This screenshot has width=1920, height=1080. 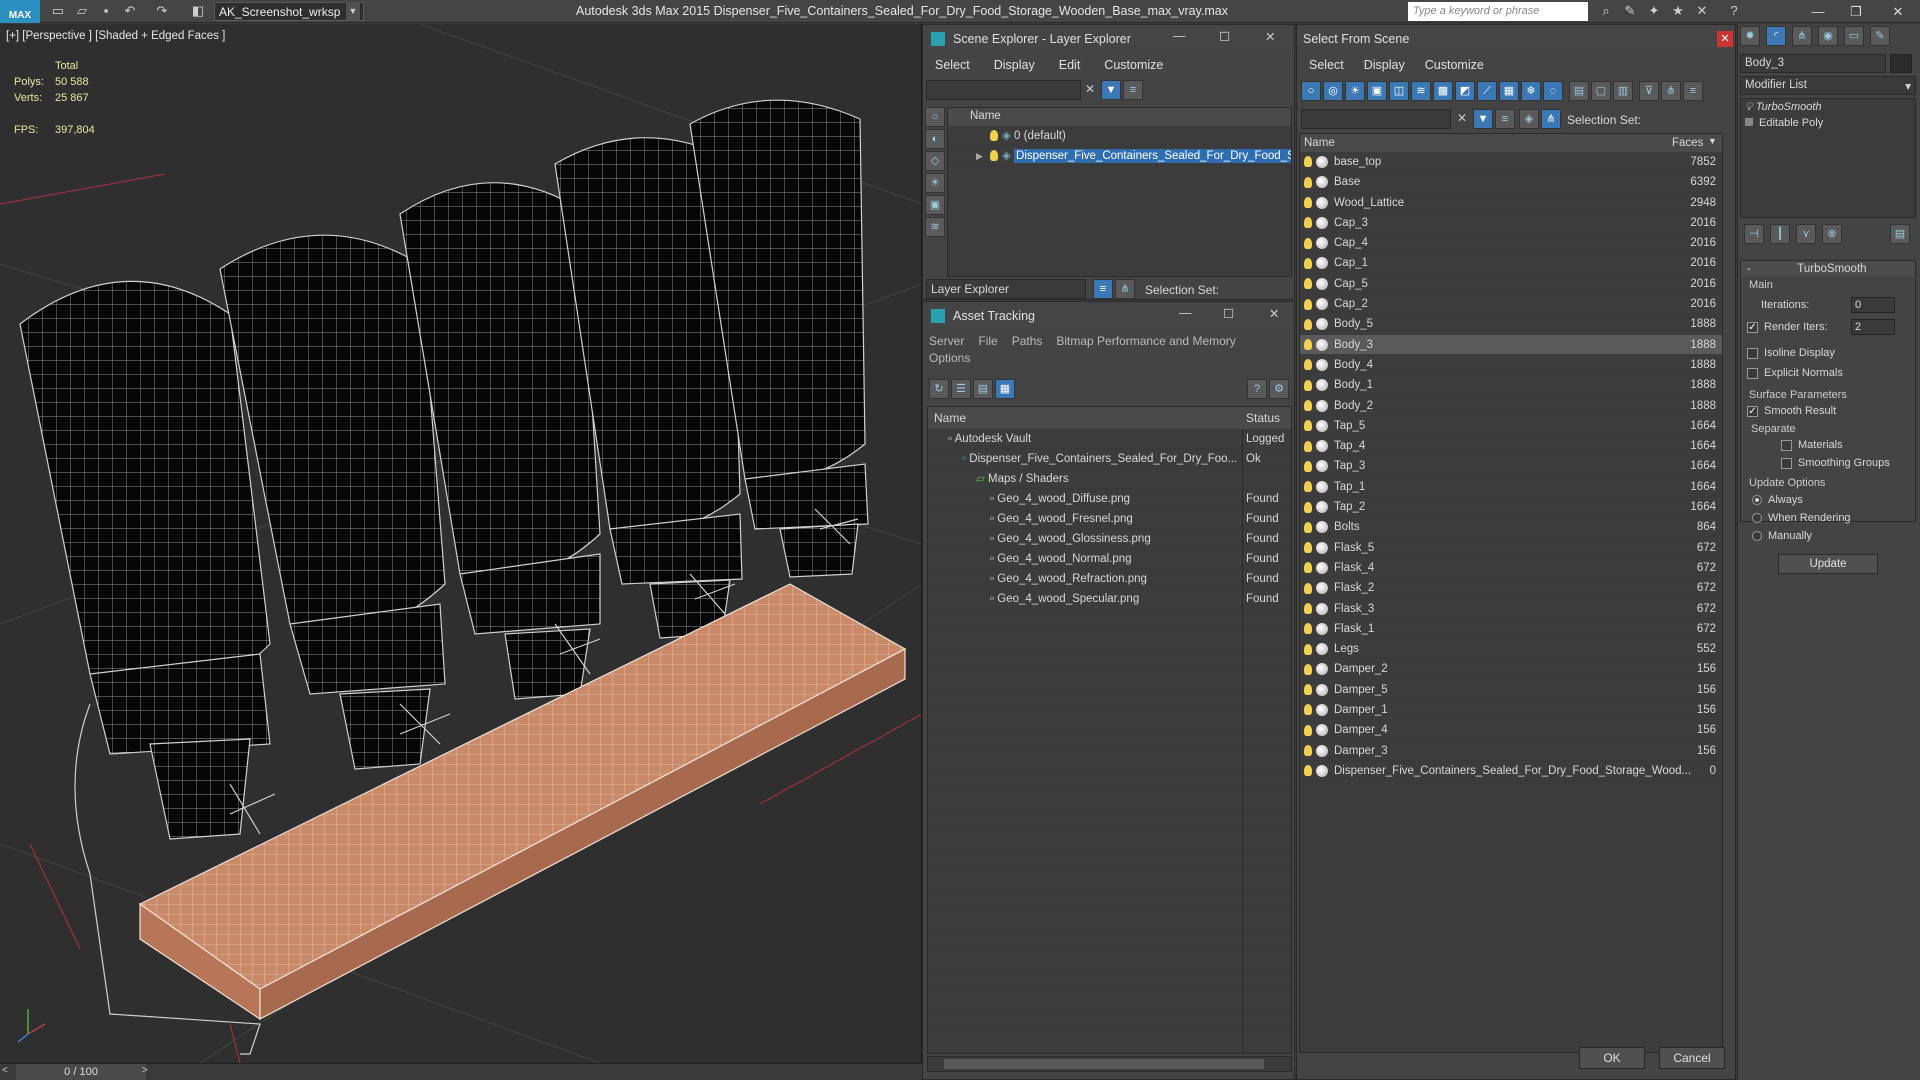 I want to click on stack-item-turbosmooth: 💡︎ TurboSmooth, so click(x=1828, y=107).